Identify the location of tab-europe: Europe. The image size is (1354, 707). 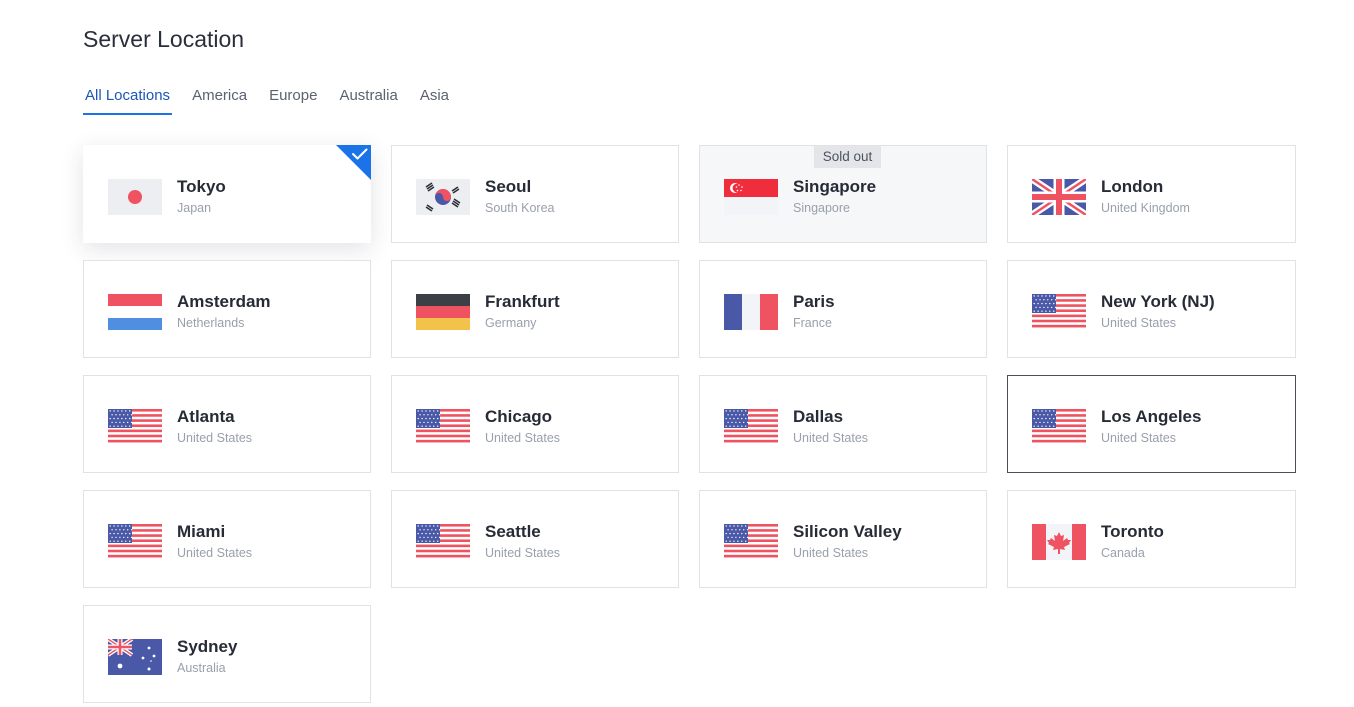
(293, 99).